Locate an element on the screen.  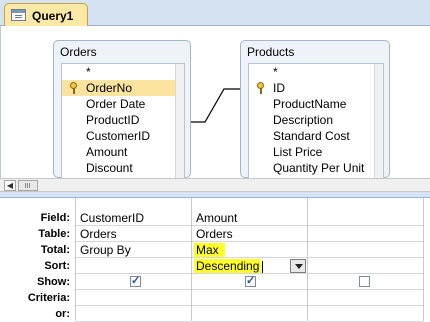
field-label: ID is located at coordinates (279, 88).